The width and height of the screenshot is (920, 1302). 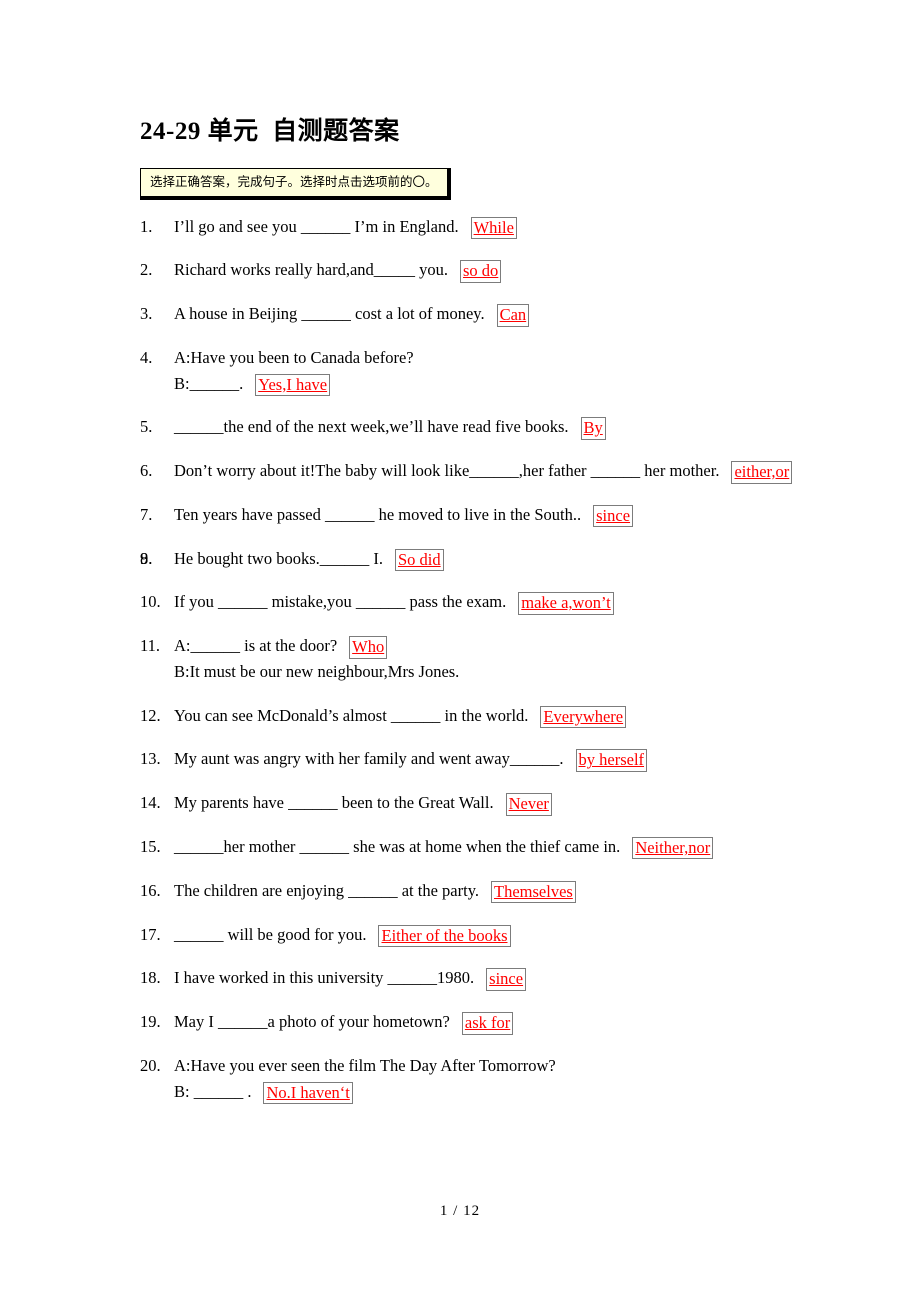 What do you see at coordinates (673, 848) in the screenshot?
I see `answer-chip: Neither,nor` at bounding box center [673, 848].